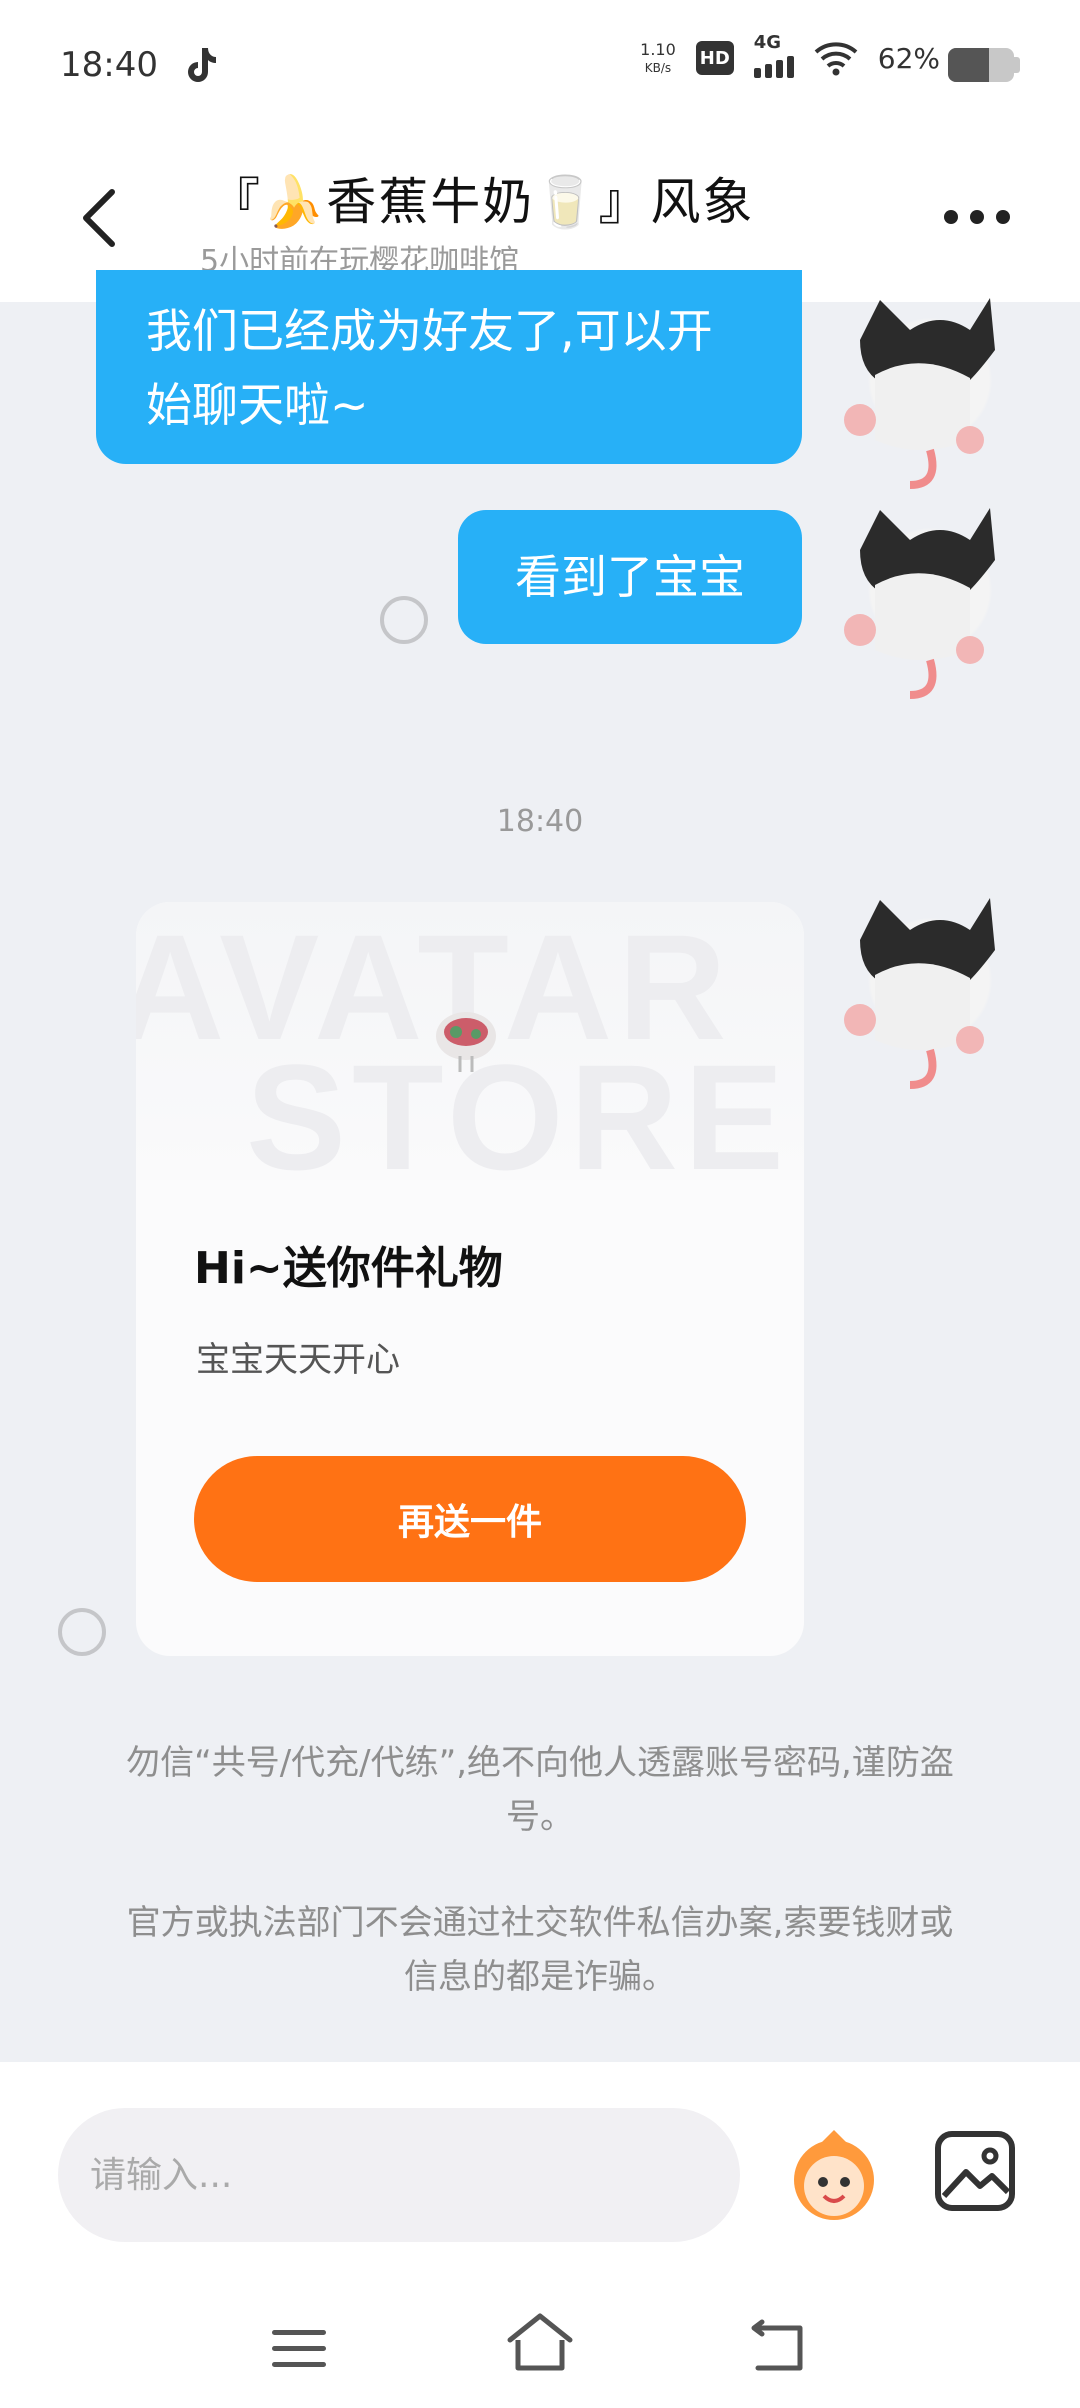 The image size is (1080, 2408). I want to click on fraud-notice: 官方或执法部门不会通过社交软件私信办案,索要钱财或信息的都是诈骗。, so click(540, 1950).